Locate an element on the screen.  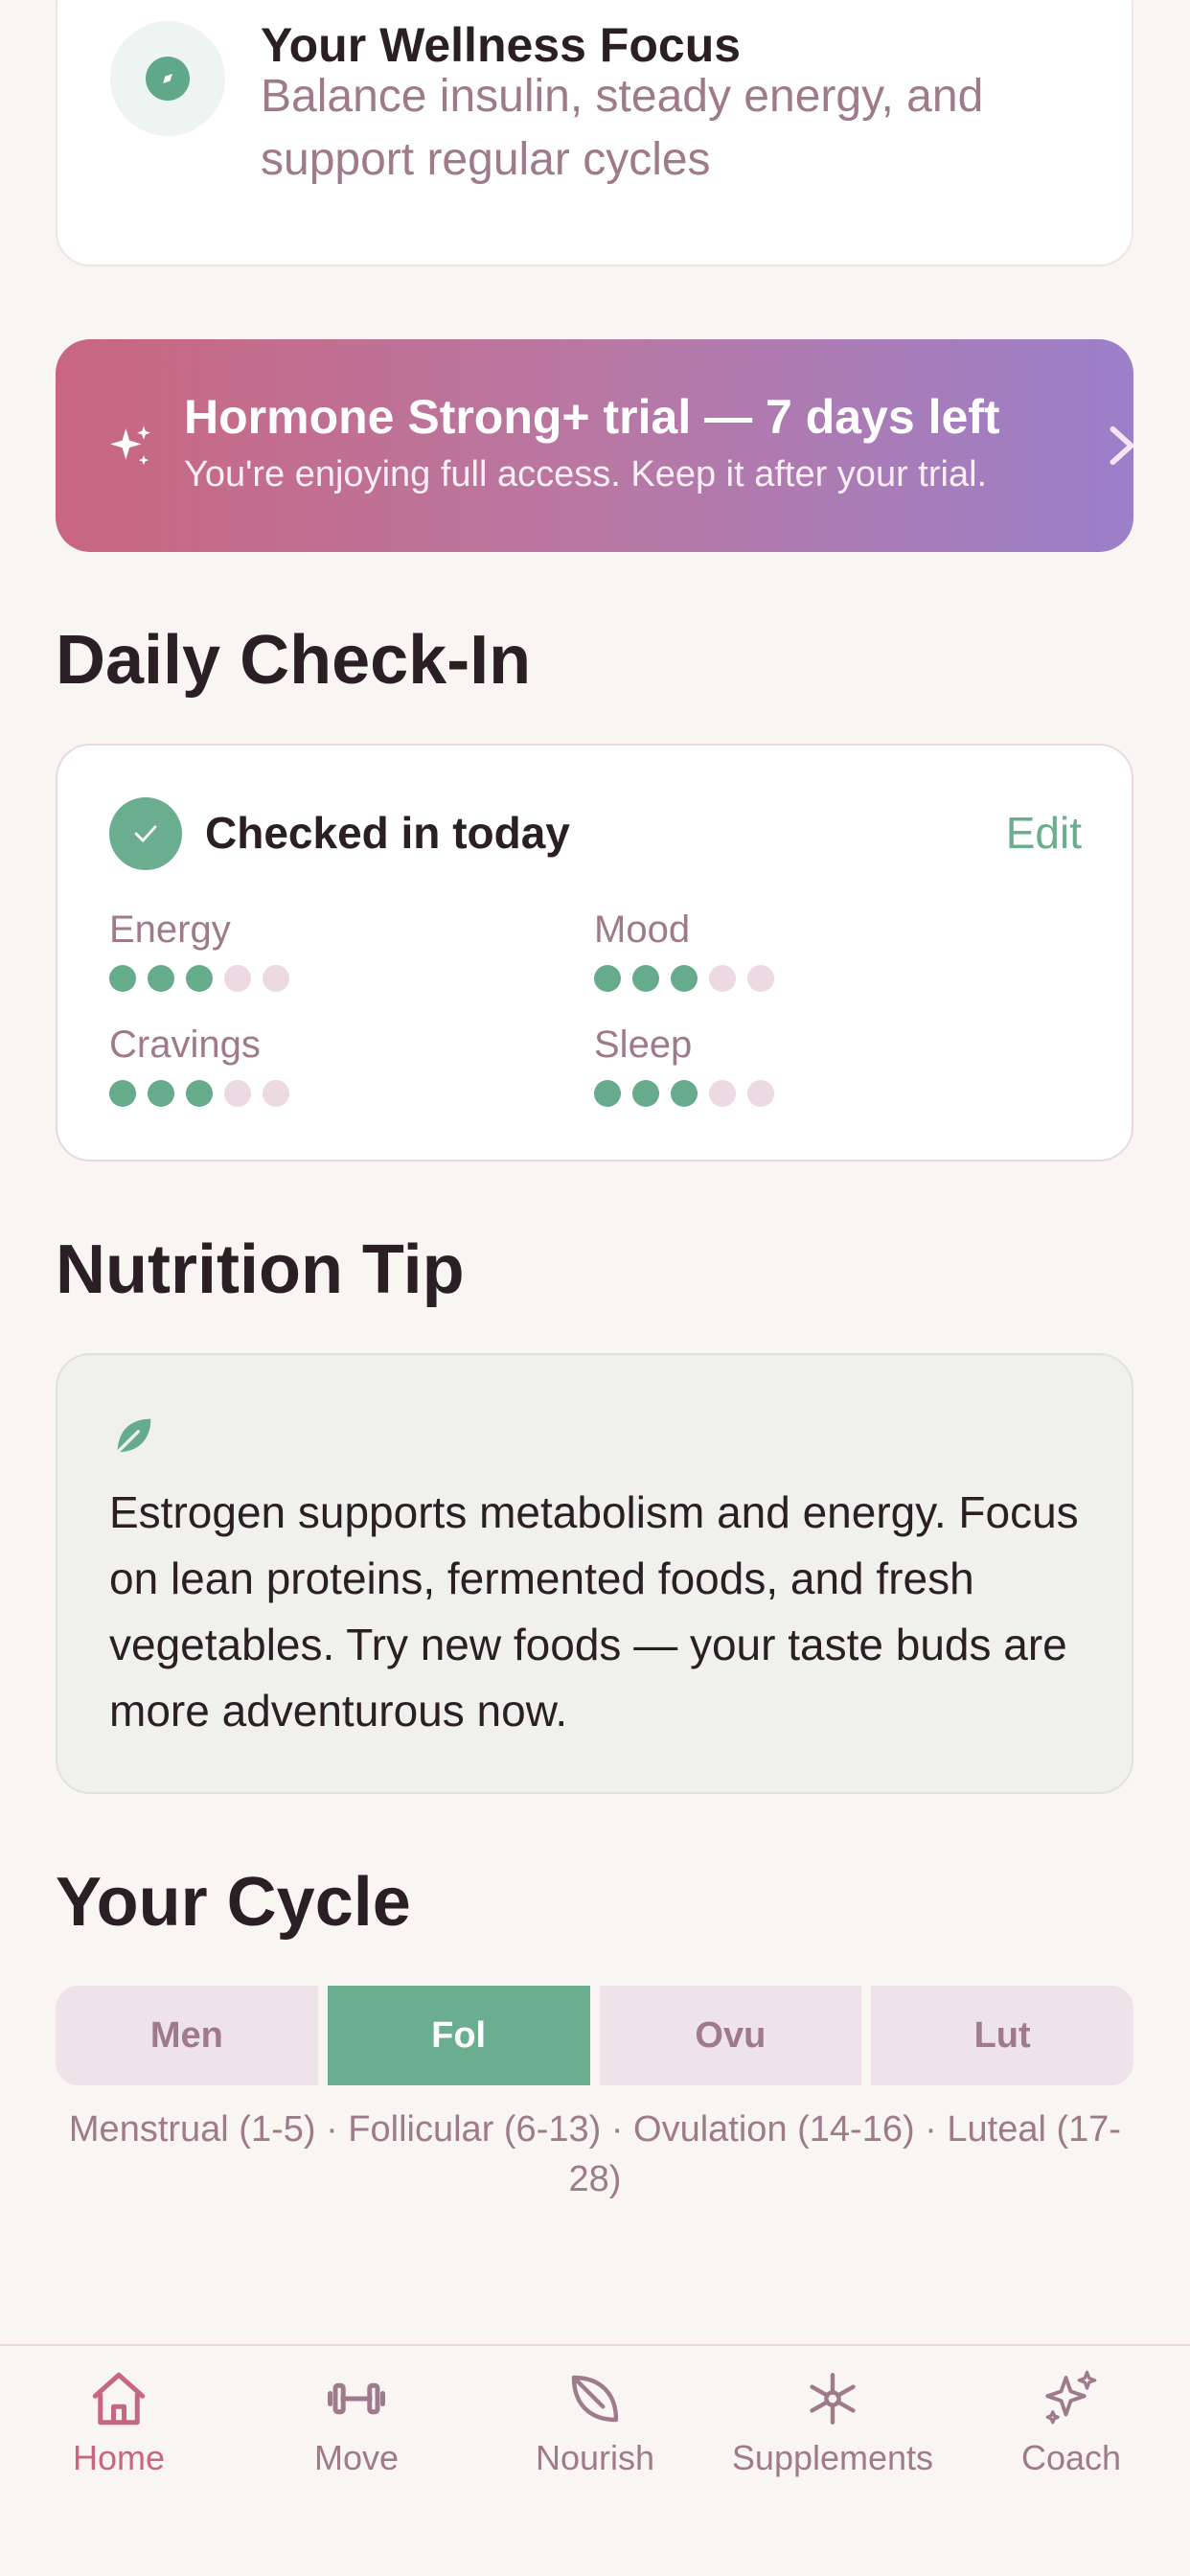
checkmark-icon is located at coordinates (146, 833).